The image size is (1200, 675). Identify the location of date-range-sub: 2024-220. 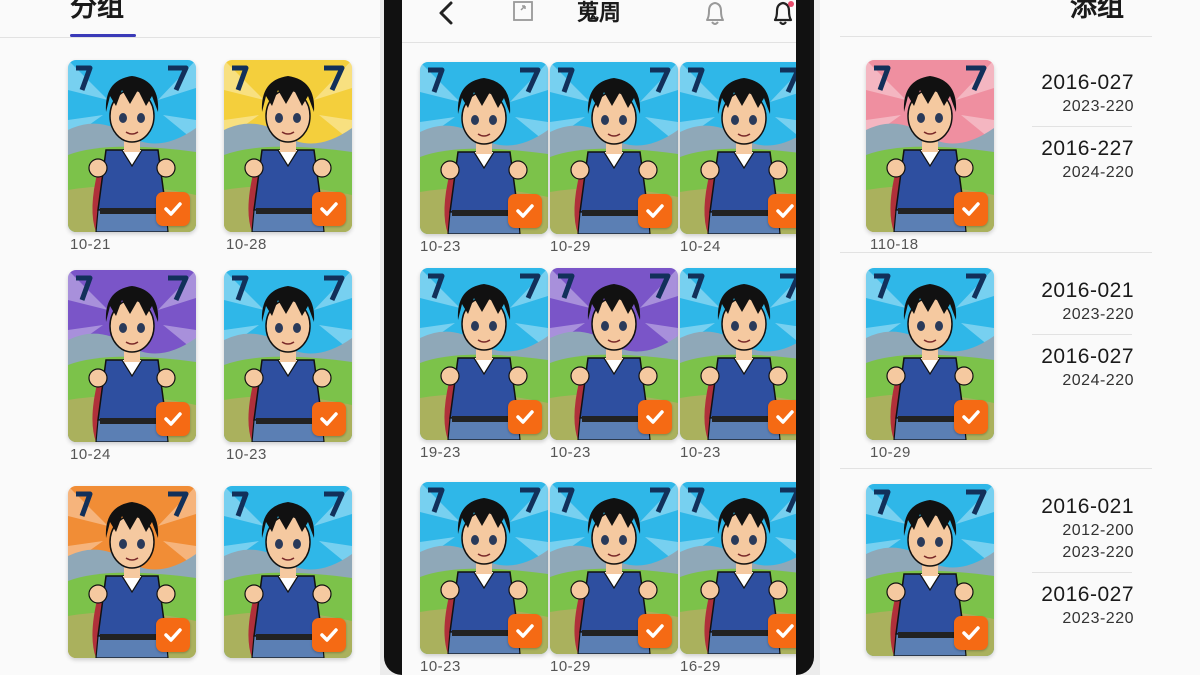
(1098, 380).